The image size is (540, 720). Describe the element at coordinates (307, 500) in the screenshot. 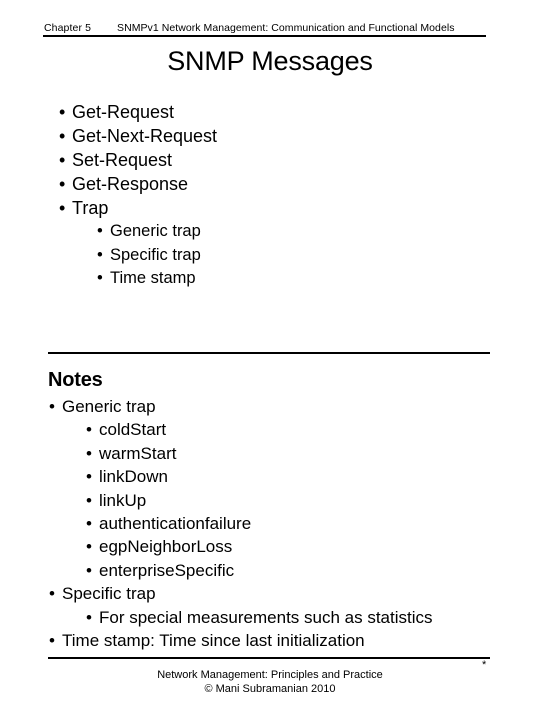

I see `list-item: • linkUp` at that location.